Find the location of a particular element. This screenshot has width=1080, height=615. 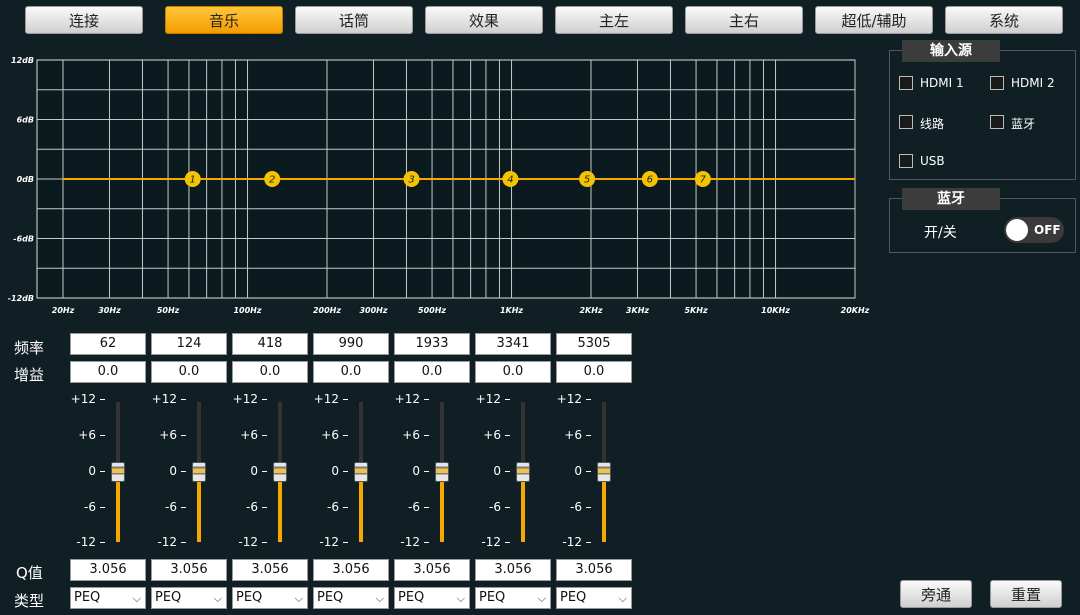

frequency-input: 1933 is located at coordinates (432, 344).